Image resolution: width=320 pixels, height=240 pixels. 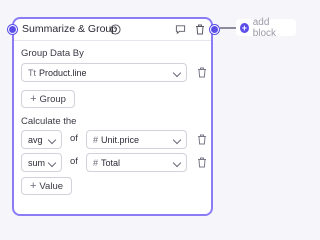 I want to click on info-icon: ?, so click(x=115, y=29).